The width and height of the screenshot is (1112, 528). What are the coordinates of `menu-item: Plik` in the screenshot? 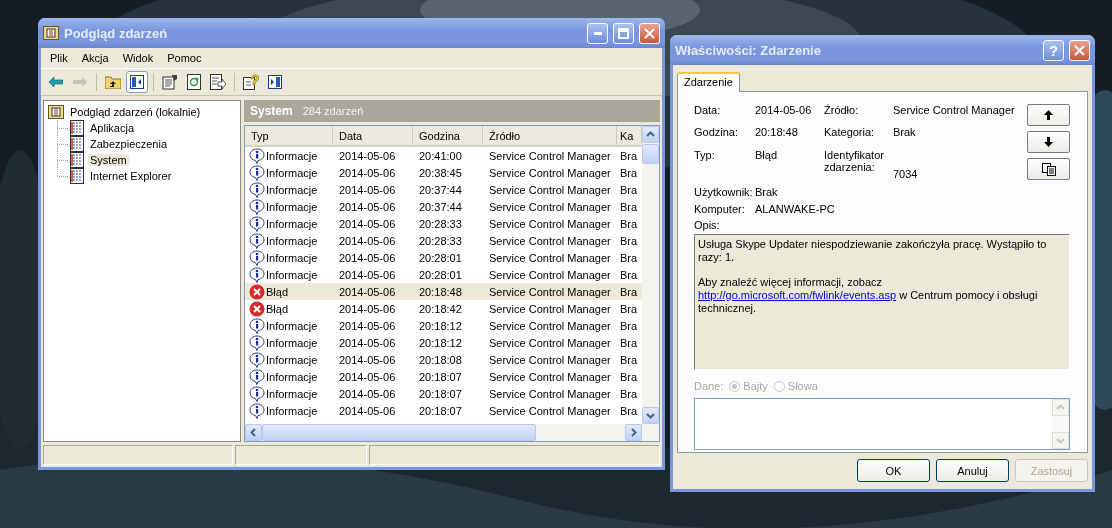 It's located at (59, 58).